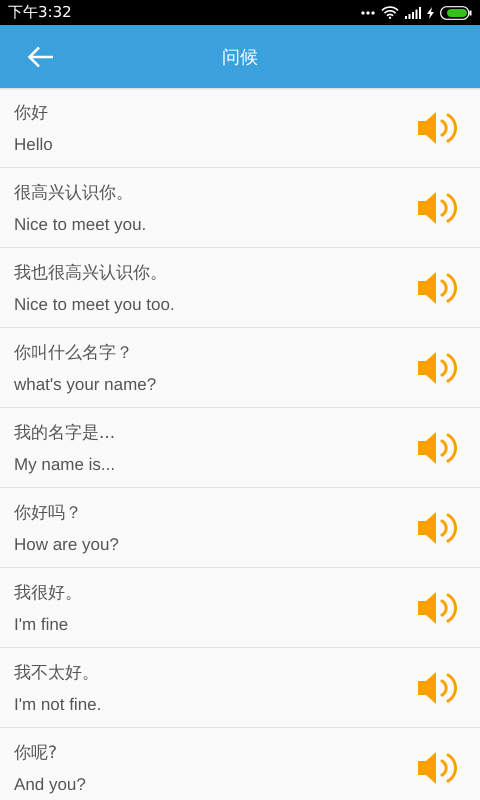 This screenshot has width=480, height=800. I want to click on more-dots-icon, so click(368, 12).